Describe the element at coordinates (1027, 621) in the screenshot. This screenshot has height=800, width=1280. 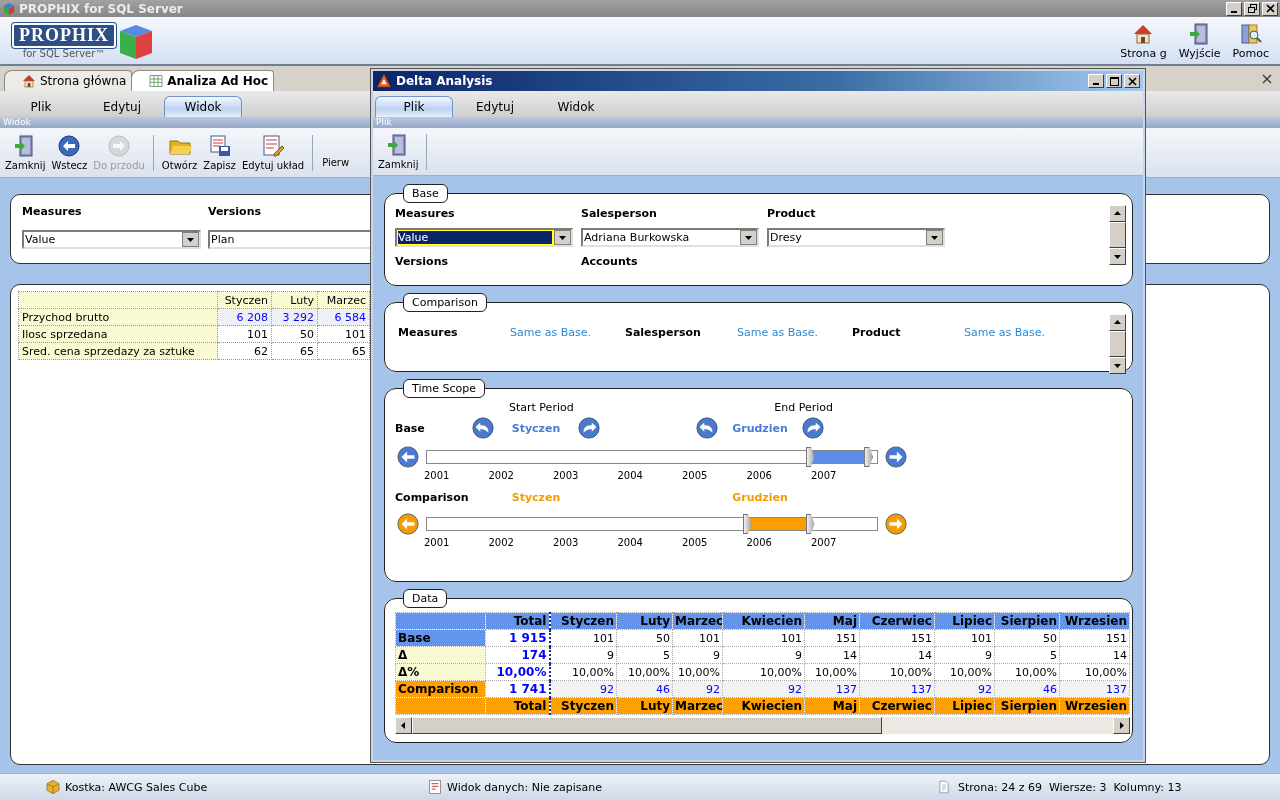
I see `column-header: Sierpien` at that location.